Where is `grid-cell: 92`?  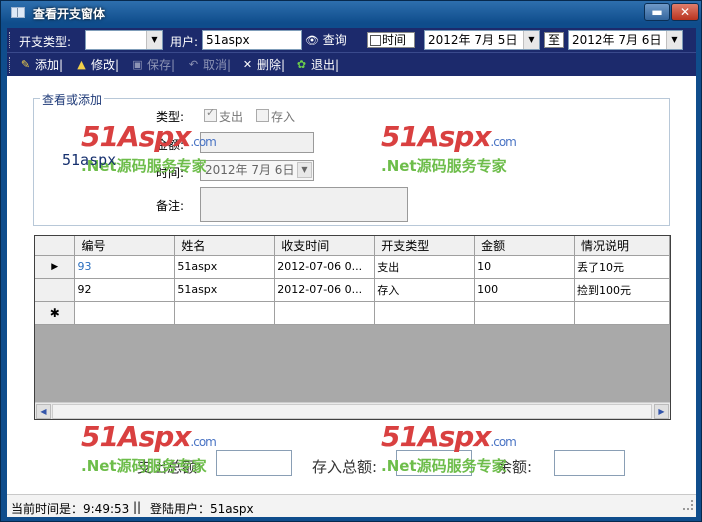
grid-cell: 92 is located at coordinates (125, 290).